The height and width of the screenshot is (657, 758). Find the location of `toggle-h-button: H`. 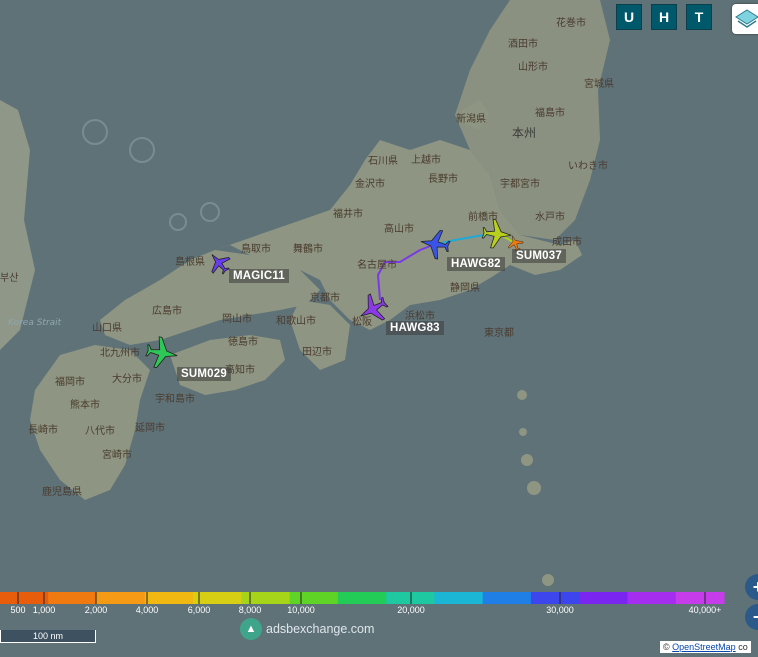

toggle-h-button: H is located at coordinates (664, 17).